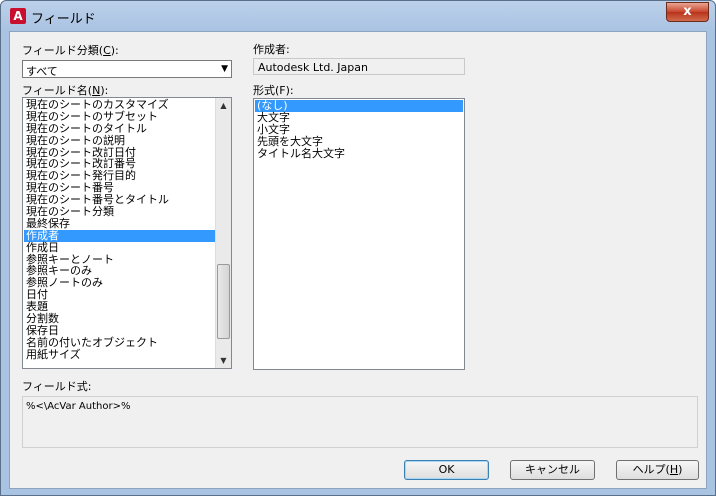  I want to click on author-label: 作成者:, so click(271, 49).